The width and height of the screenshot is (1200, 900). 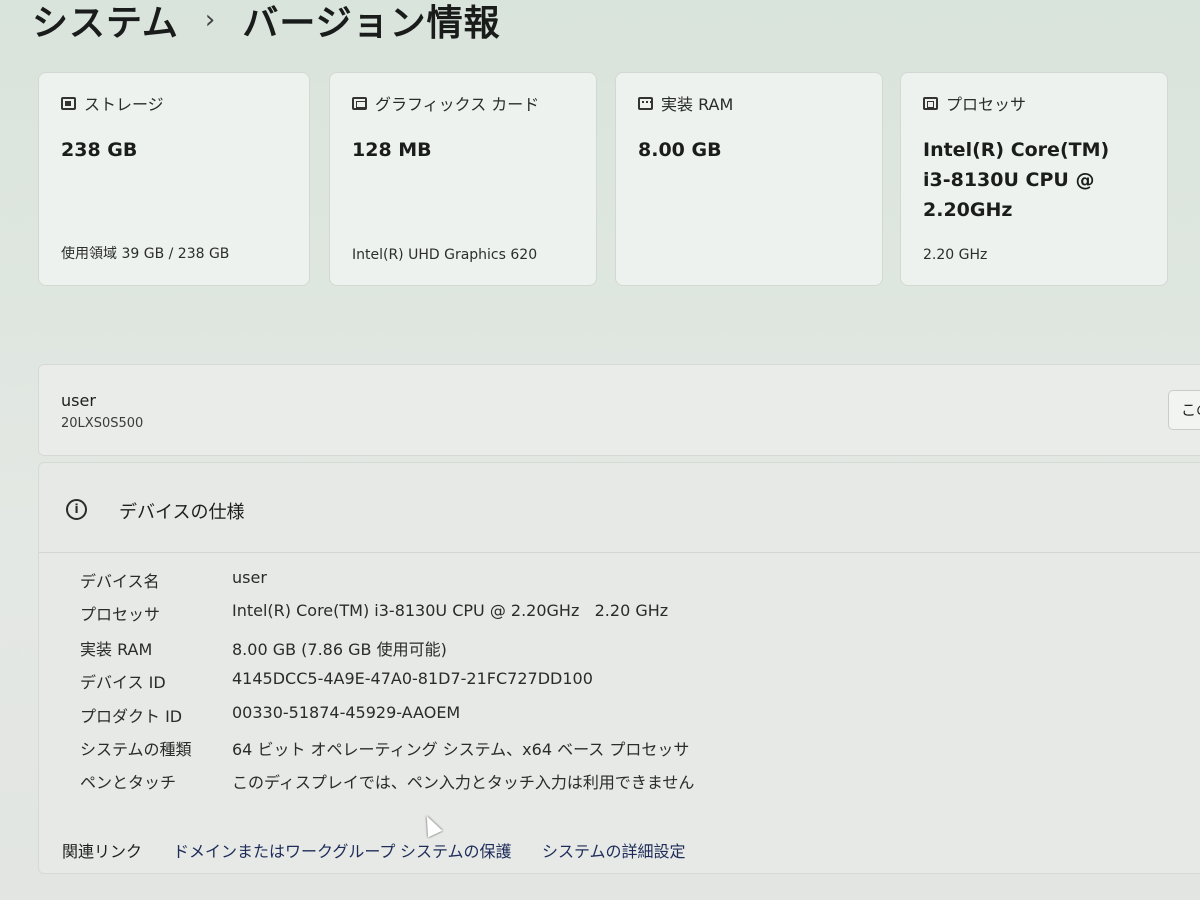 What do you see at coordinates (463, 782) in the screenshot?
I see `spec-value: このディスプレイでは、ペン入力とタッチ入力は利用できません` at bounding box center [463, 782].